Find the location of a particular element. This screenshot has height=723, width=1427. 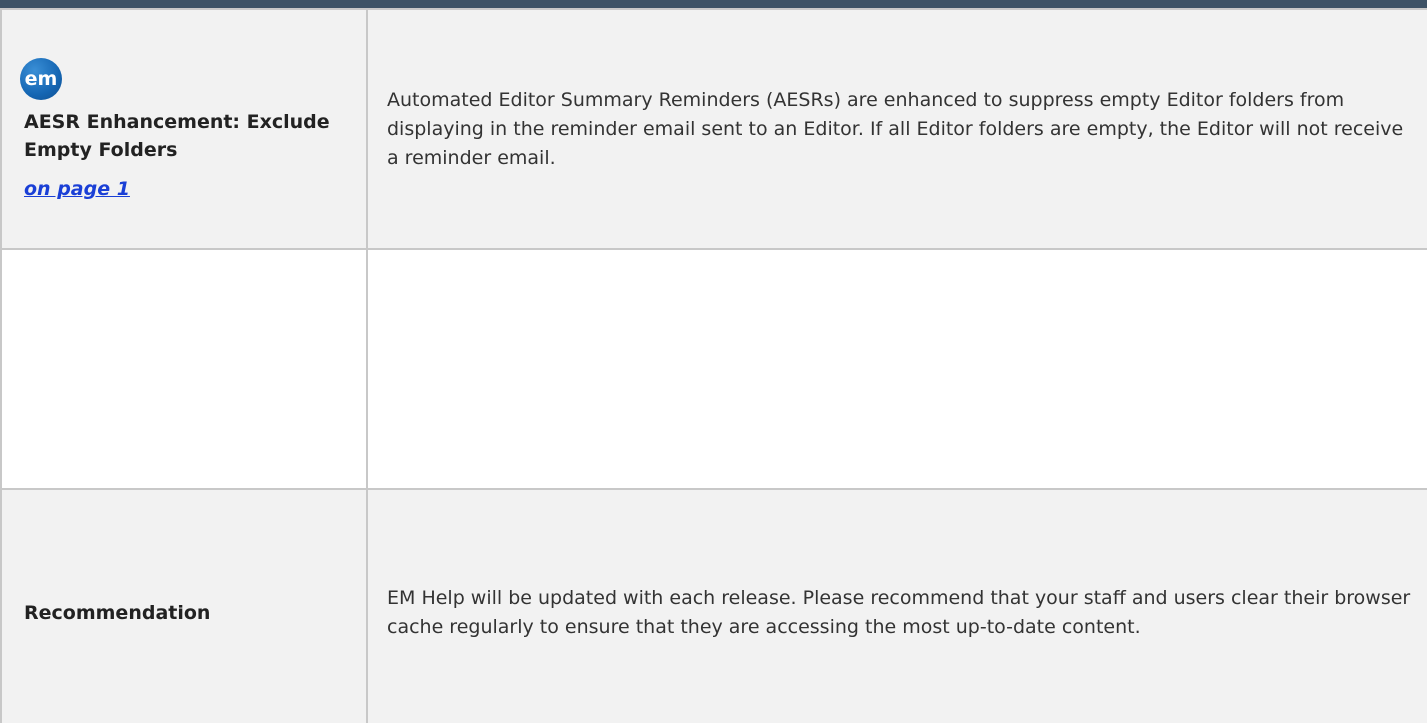

page-reference-link: on page 1 is located at coordinates (77, 189).